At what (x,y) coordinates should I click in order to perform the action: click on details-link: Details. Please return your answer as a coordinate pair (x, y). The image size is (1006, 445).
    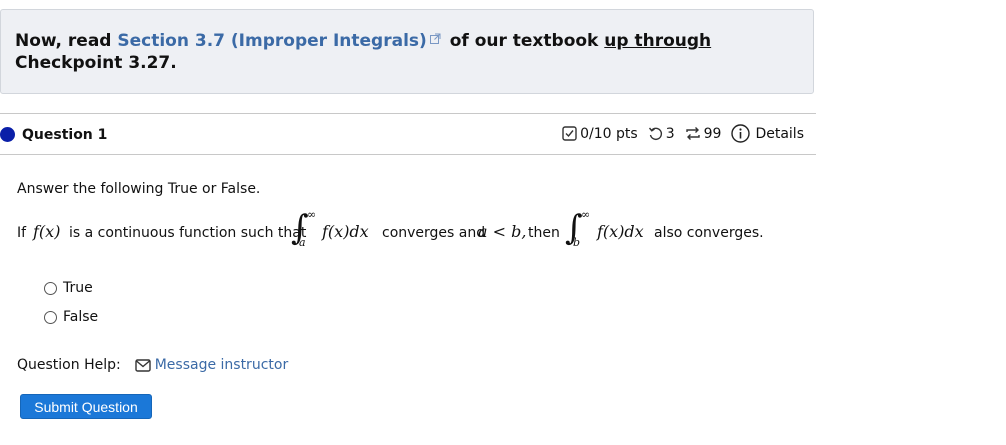
    Looking at the image, I should click on (779, 134).